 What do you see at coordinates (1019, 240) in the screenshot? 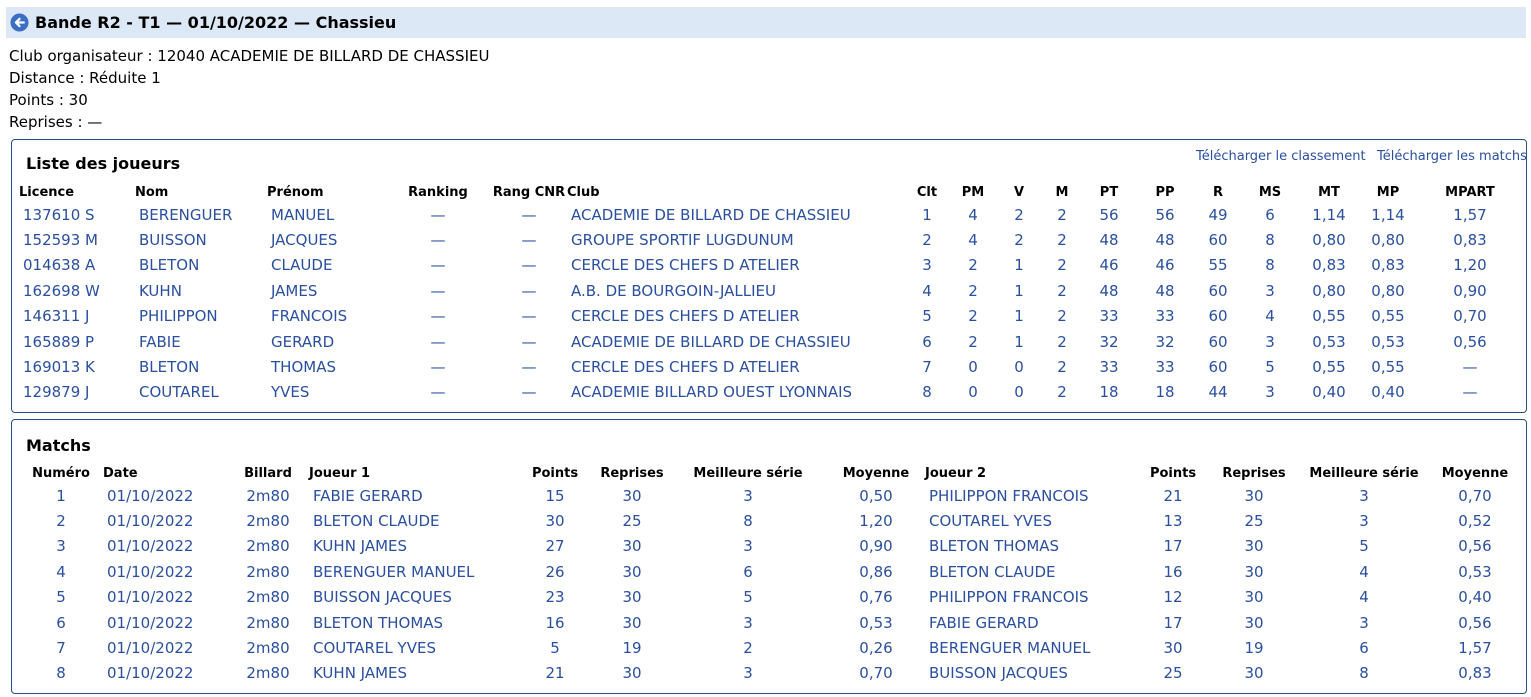
I see `cell-v: 2` at bounding box center [1019, 240].